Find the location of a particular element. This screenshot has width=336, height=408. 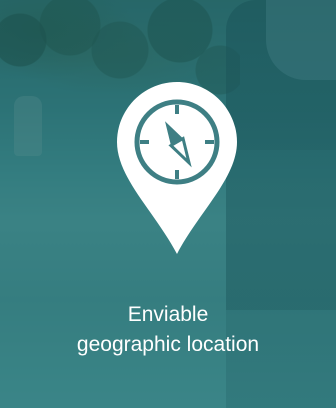

caption-line-1: Enviable is located at coordinates (168, 314).